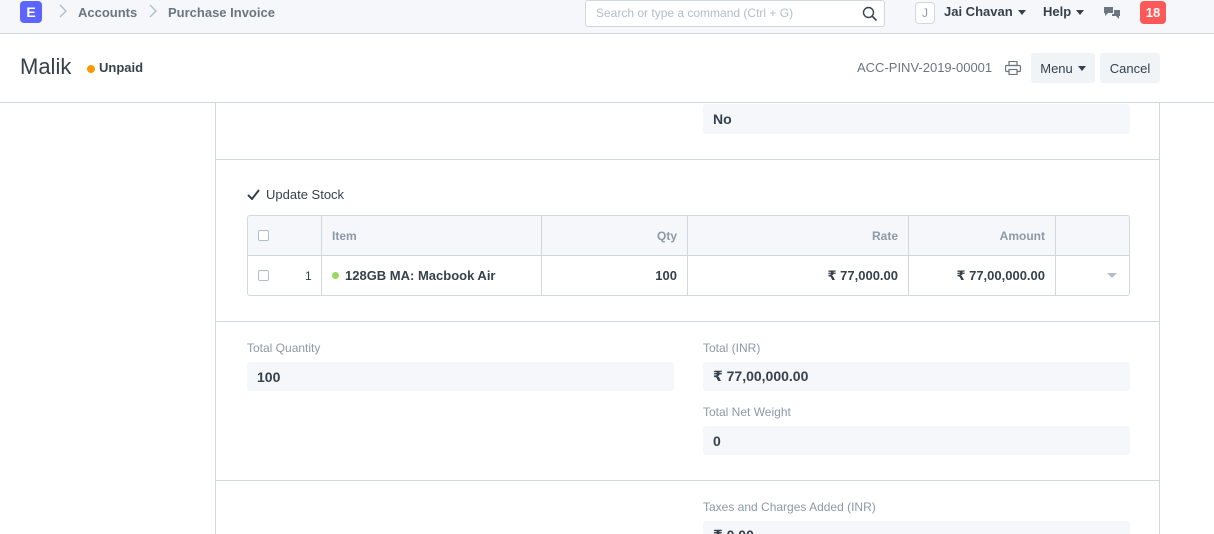  What do you see at coordinates (798, 275) in the screenshot?
I see `rate-cell: ₹ 77,000.00` at bounding box center [798, 275].